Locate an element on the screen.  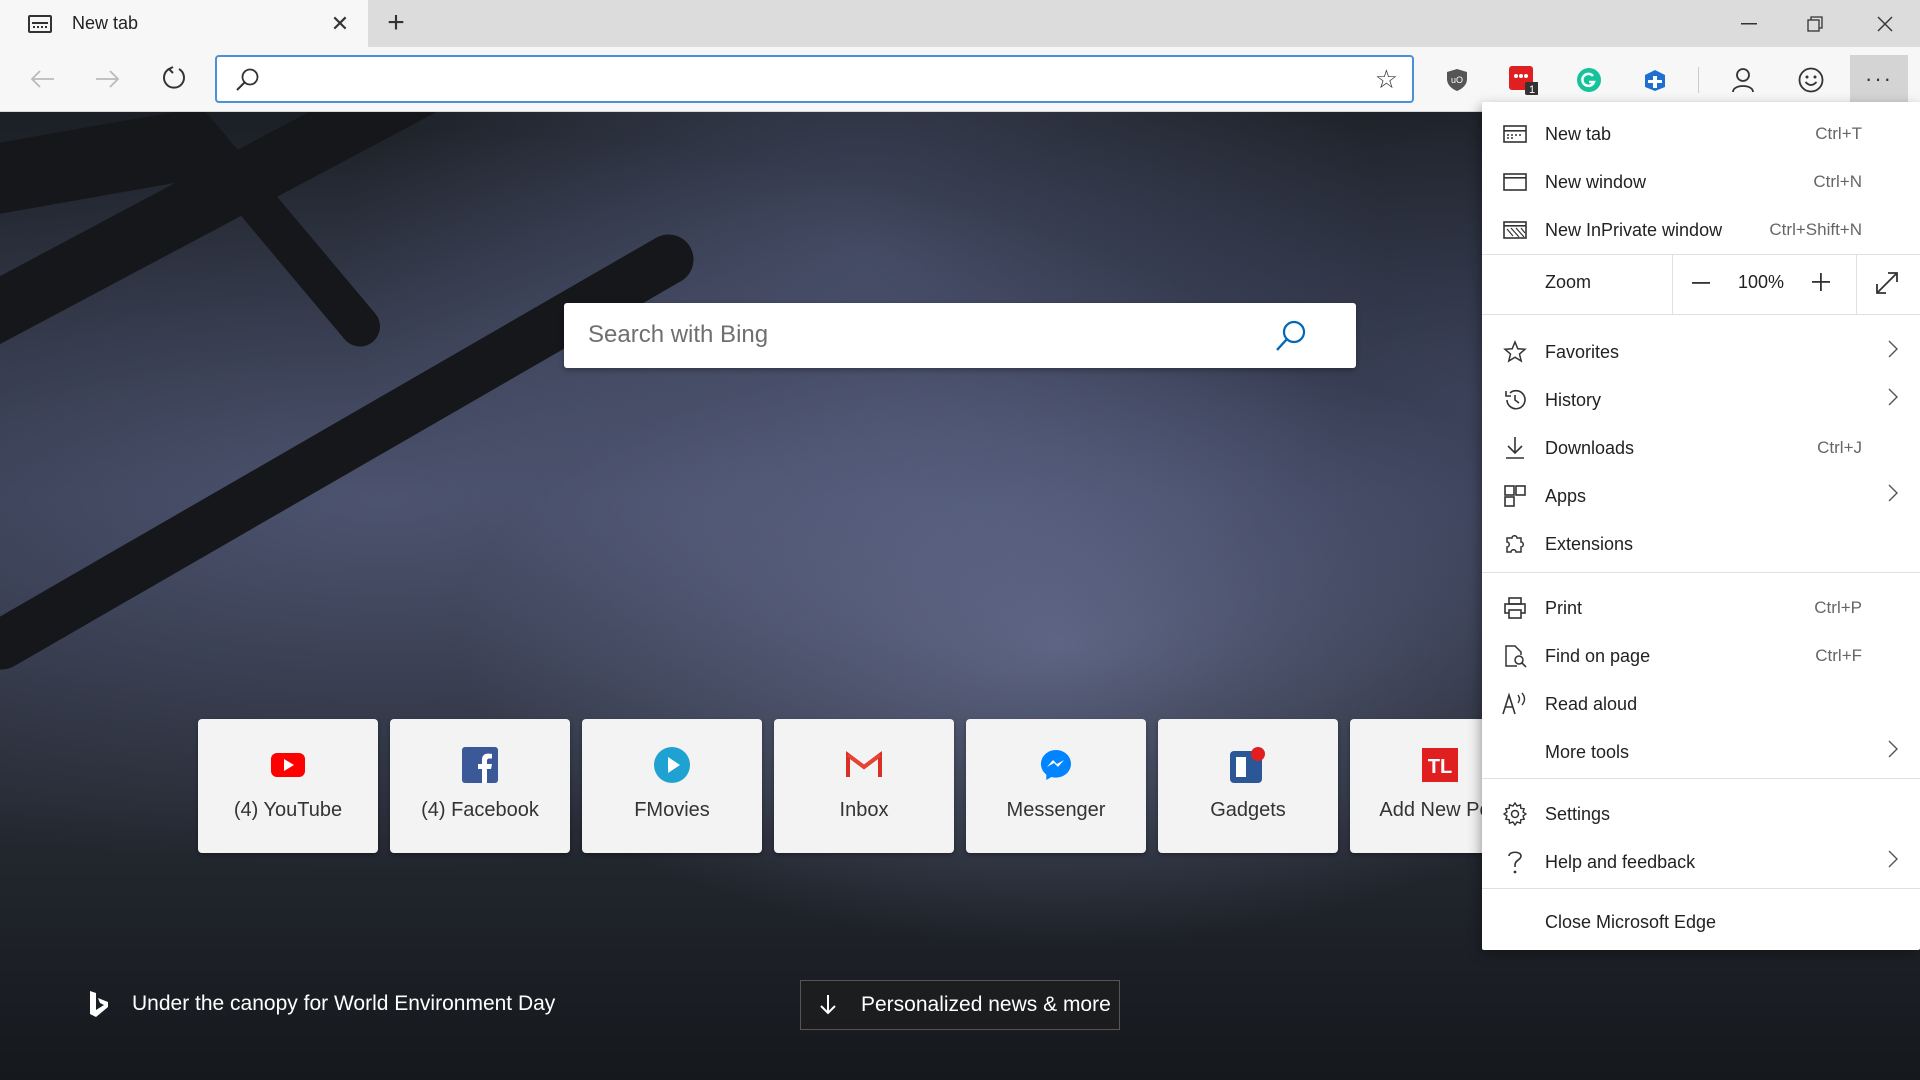
menu-item-favorites: Favorites is located at coordinates (1701, 352).